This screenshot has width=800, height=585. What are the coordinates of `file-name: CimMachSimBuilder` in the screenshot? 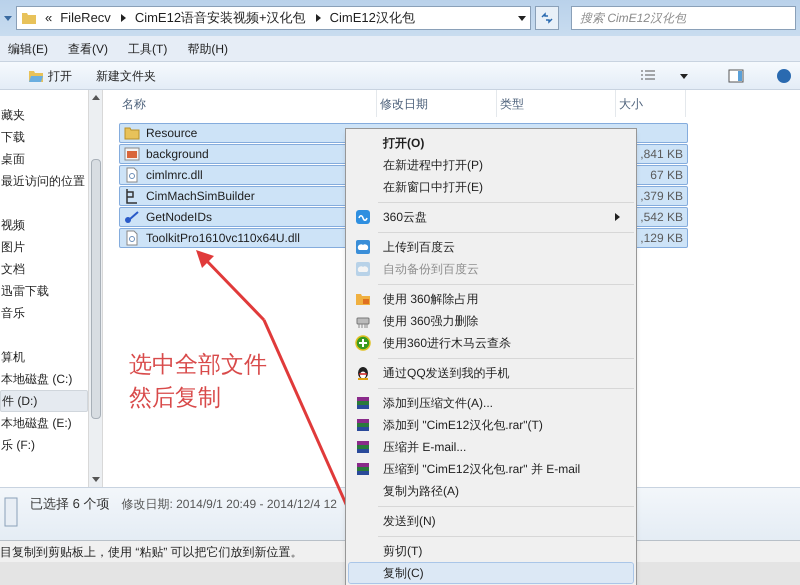 It's located at (200, 196).